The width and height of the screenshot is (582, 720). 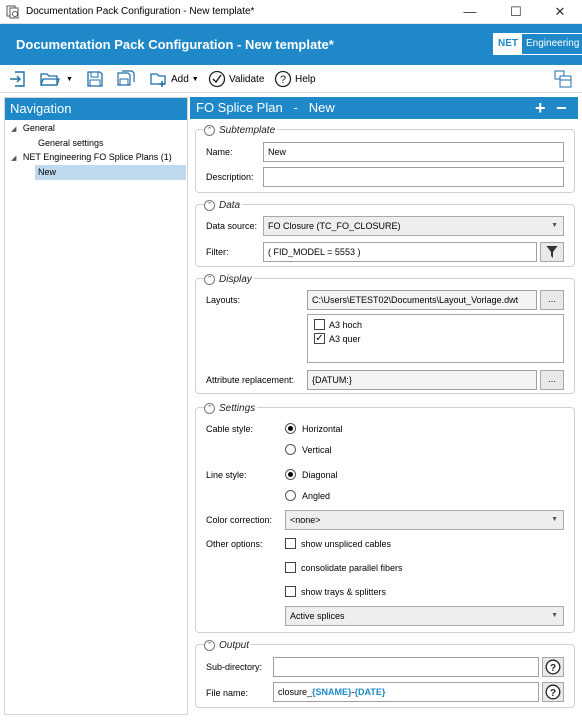 I want to click on line-style-angled: Angled, so click(x=307, y=495).